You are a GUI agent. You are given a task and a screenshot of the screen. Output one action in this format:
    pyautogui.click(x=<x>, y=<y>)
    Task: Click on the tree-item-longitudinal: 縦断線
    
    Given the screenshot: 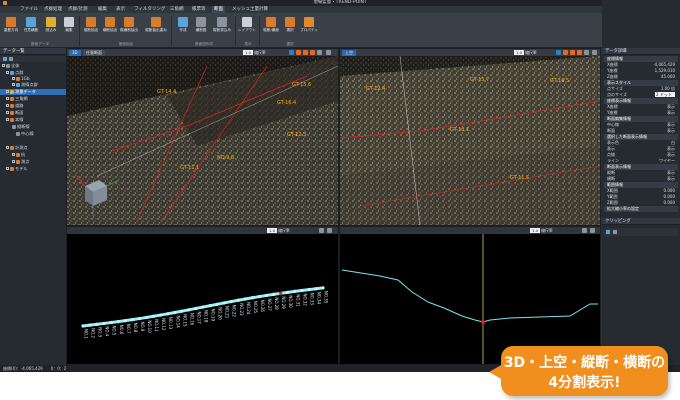 What is the action you would take?
    pyautogui.click(x=15, y=127)
    